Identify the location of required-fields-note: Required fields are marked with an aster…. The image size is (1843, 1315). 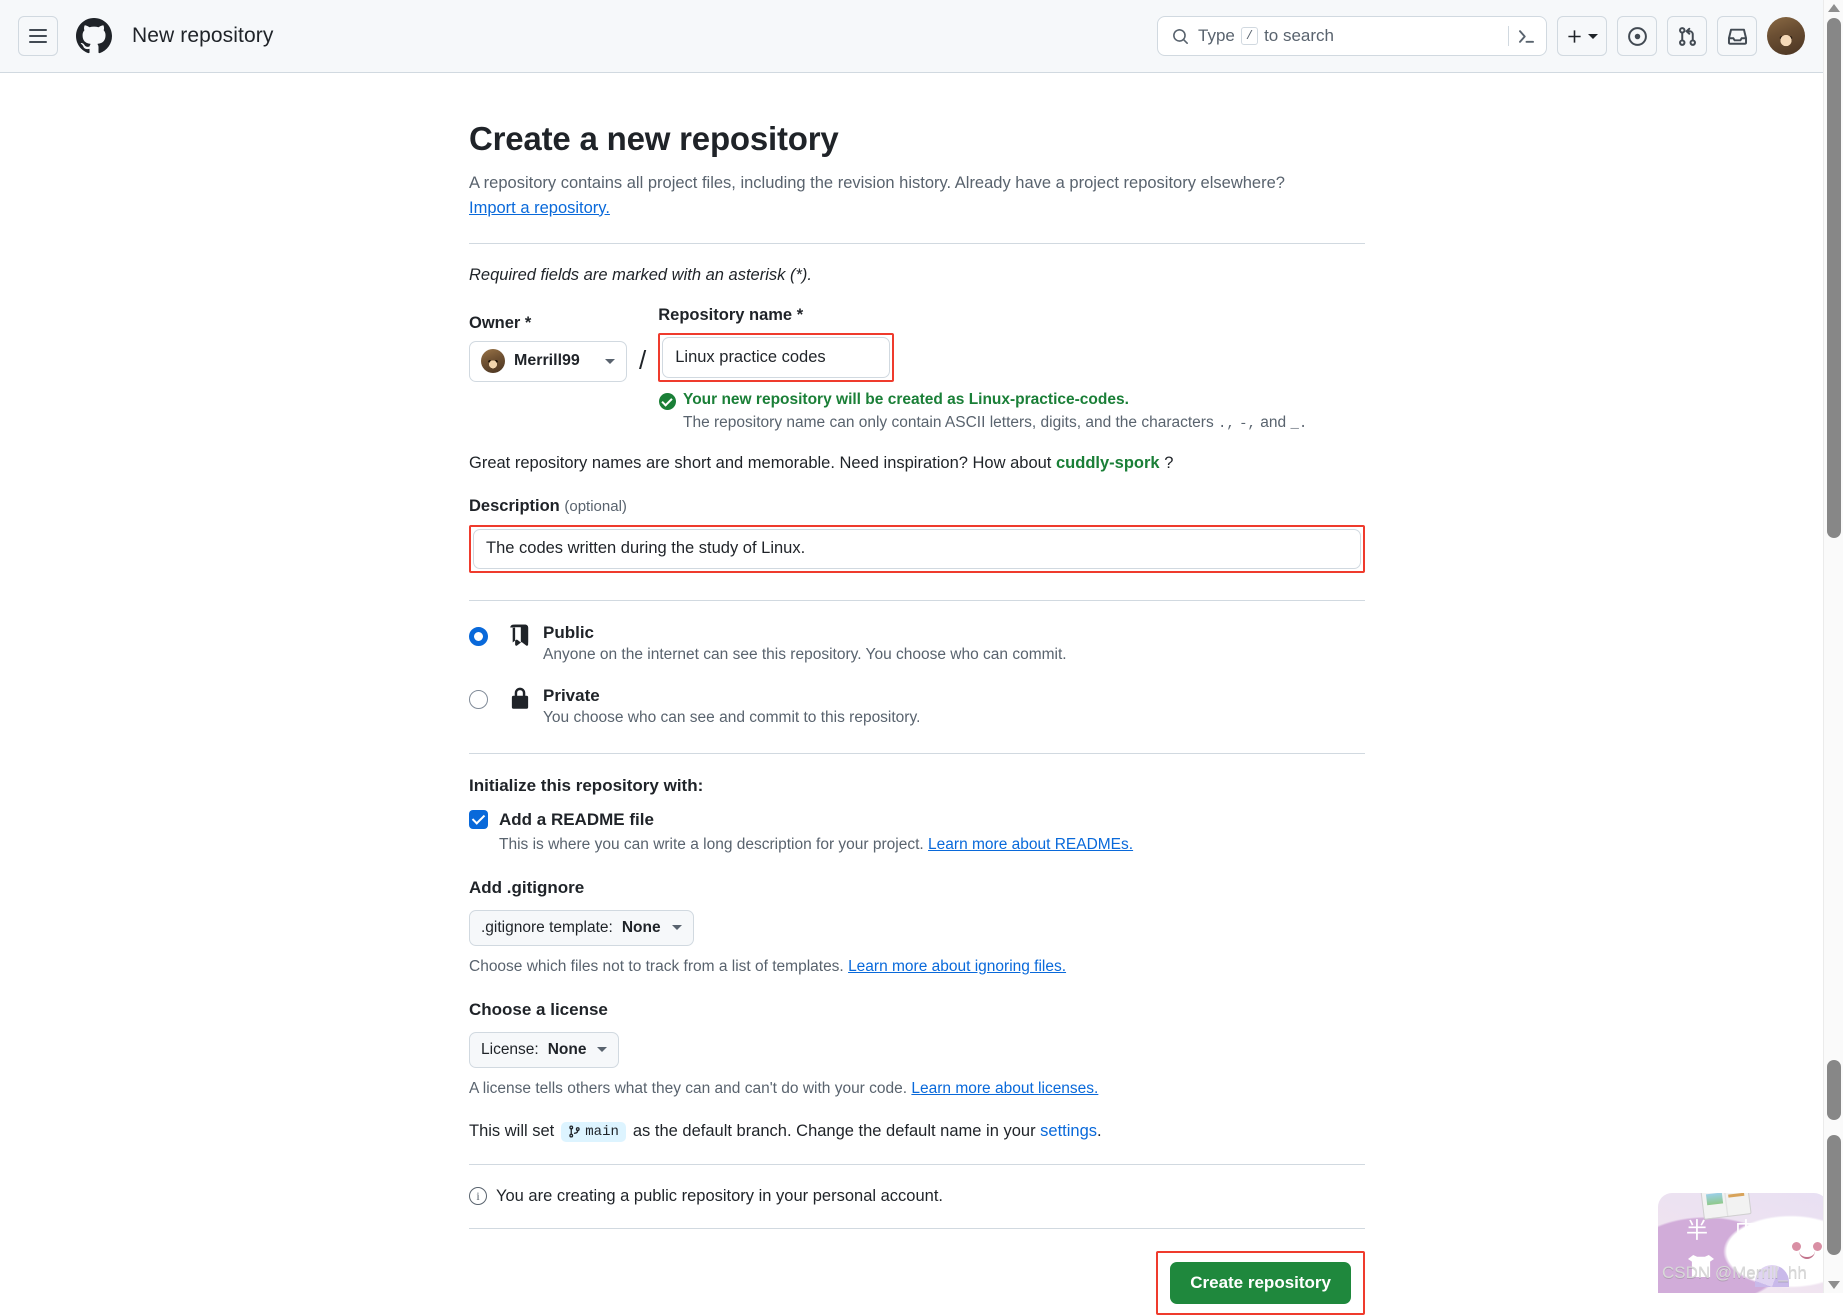
(917, 275).